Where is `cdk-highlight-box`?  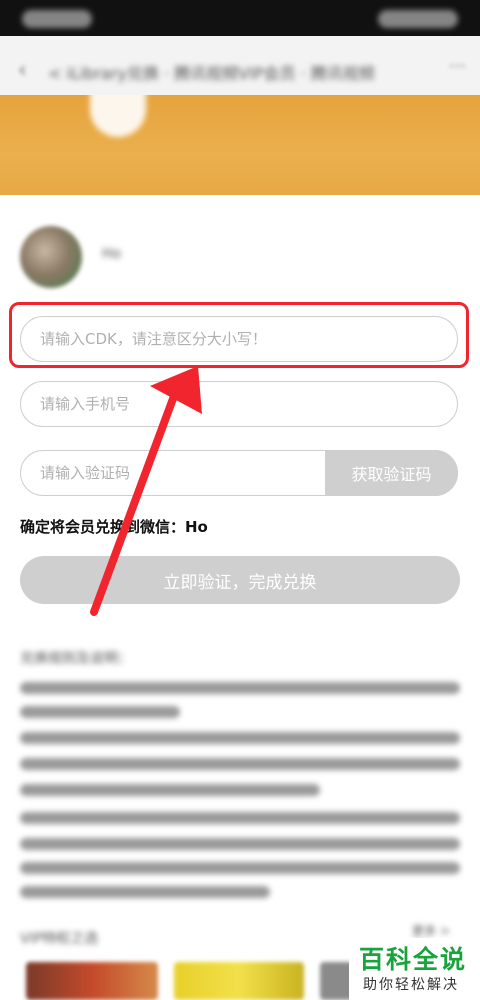
cdk-highlight-box is located at coordinates (239, 335).